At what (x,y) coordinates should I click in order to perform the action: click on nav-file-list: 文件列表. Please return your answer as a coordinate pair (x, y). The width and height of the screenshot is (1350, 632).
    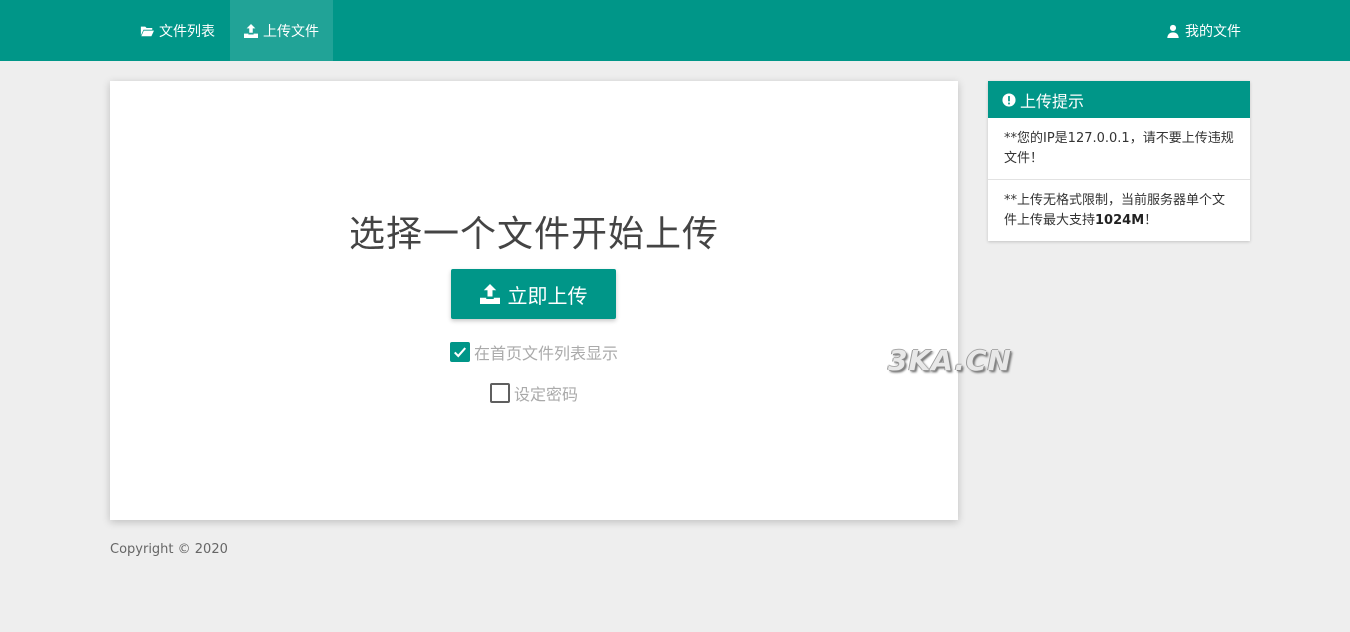
    Looking at the image, I should click on (177, 30).